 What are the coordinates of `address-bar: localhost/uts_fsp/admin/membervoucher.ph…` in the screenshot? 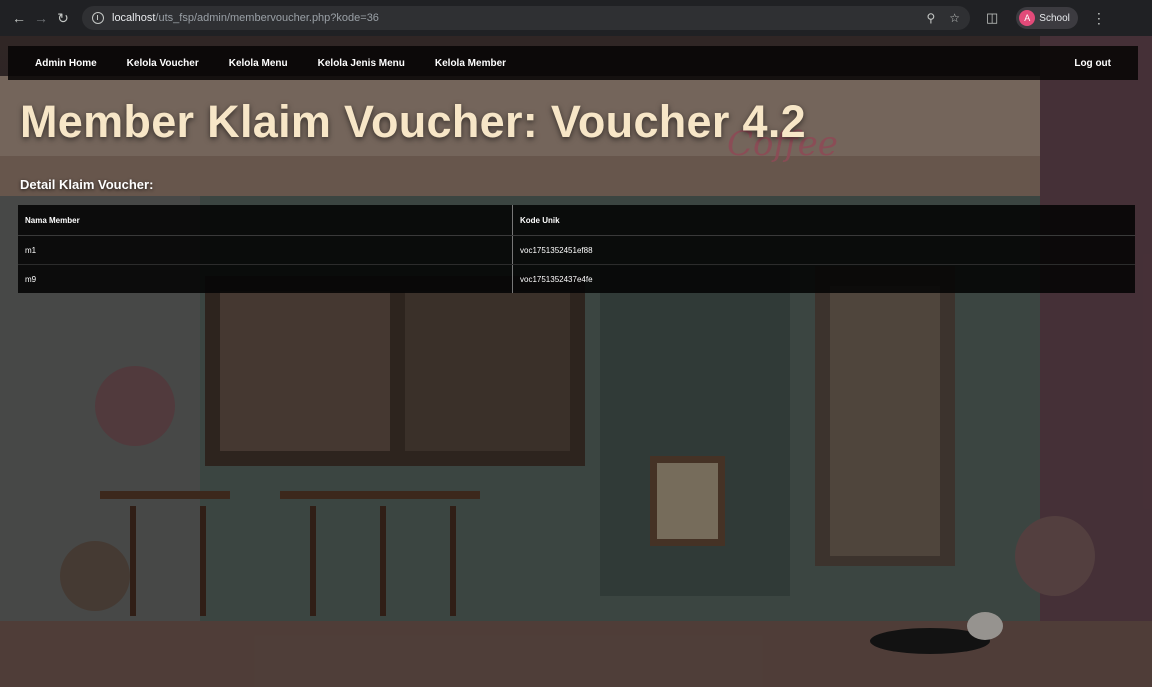 It's located at (526, 18).